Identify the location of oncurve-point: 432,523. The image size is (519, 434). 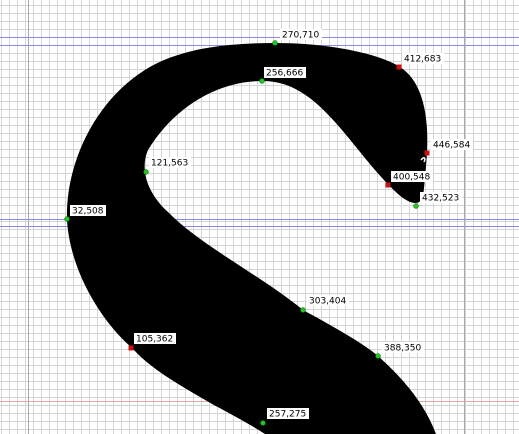
(438, 200).